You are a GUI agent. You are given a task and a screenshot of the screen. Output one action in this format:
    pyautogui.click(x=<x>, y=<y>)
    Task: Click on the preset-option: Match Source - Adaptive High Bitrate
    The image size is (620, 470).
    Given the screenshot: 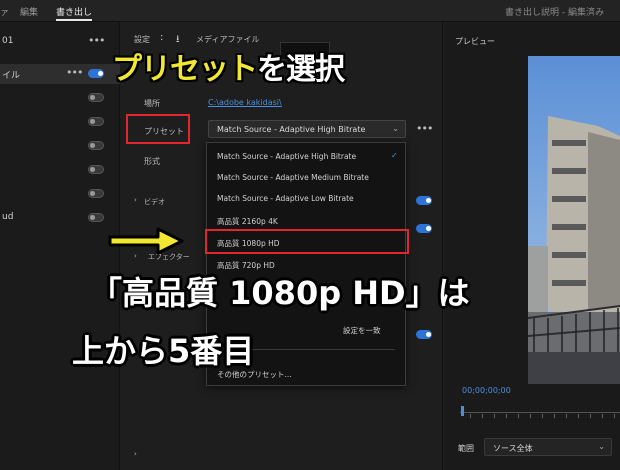 What is the action you would take?
    pyautogui.click(x=286, y=156)
    